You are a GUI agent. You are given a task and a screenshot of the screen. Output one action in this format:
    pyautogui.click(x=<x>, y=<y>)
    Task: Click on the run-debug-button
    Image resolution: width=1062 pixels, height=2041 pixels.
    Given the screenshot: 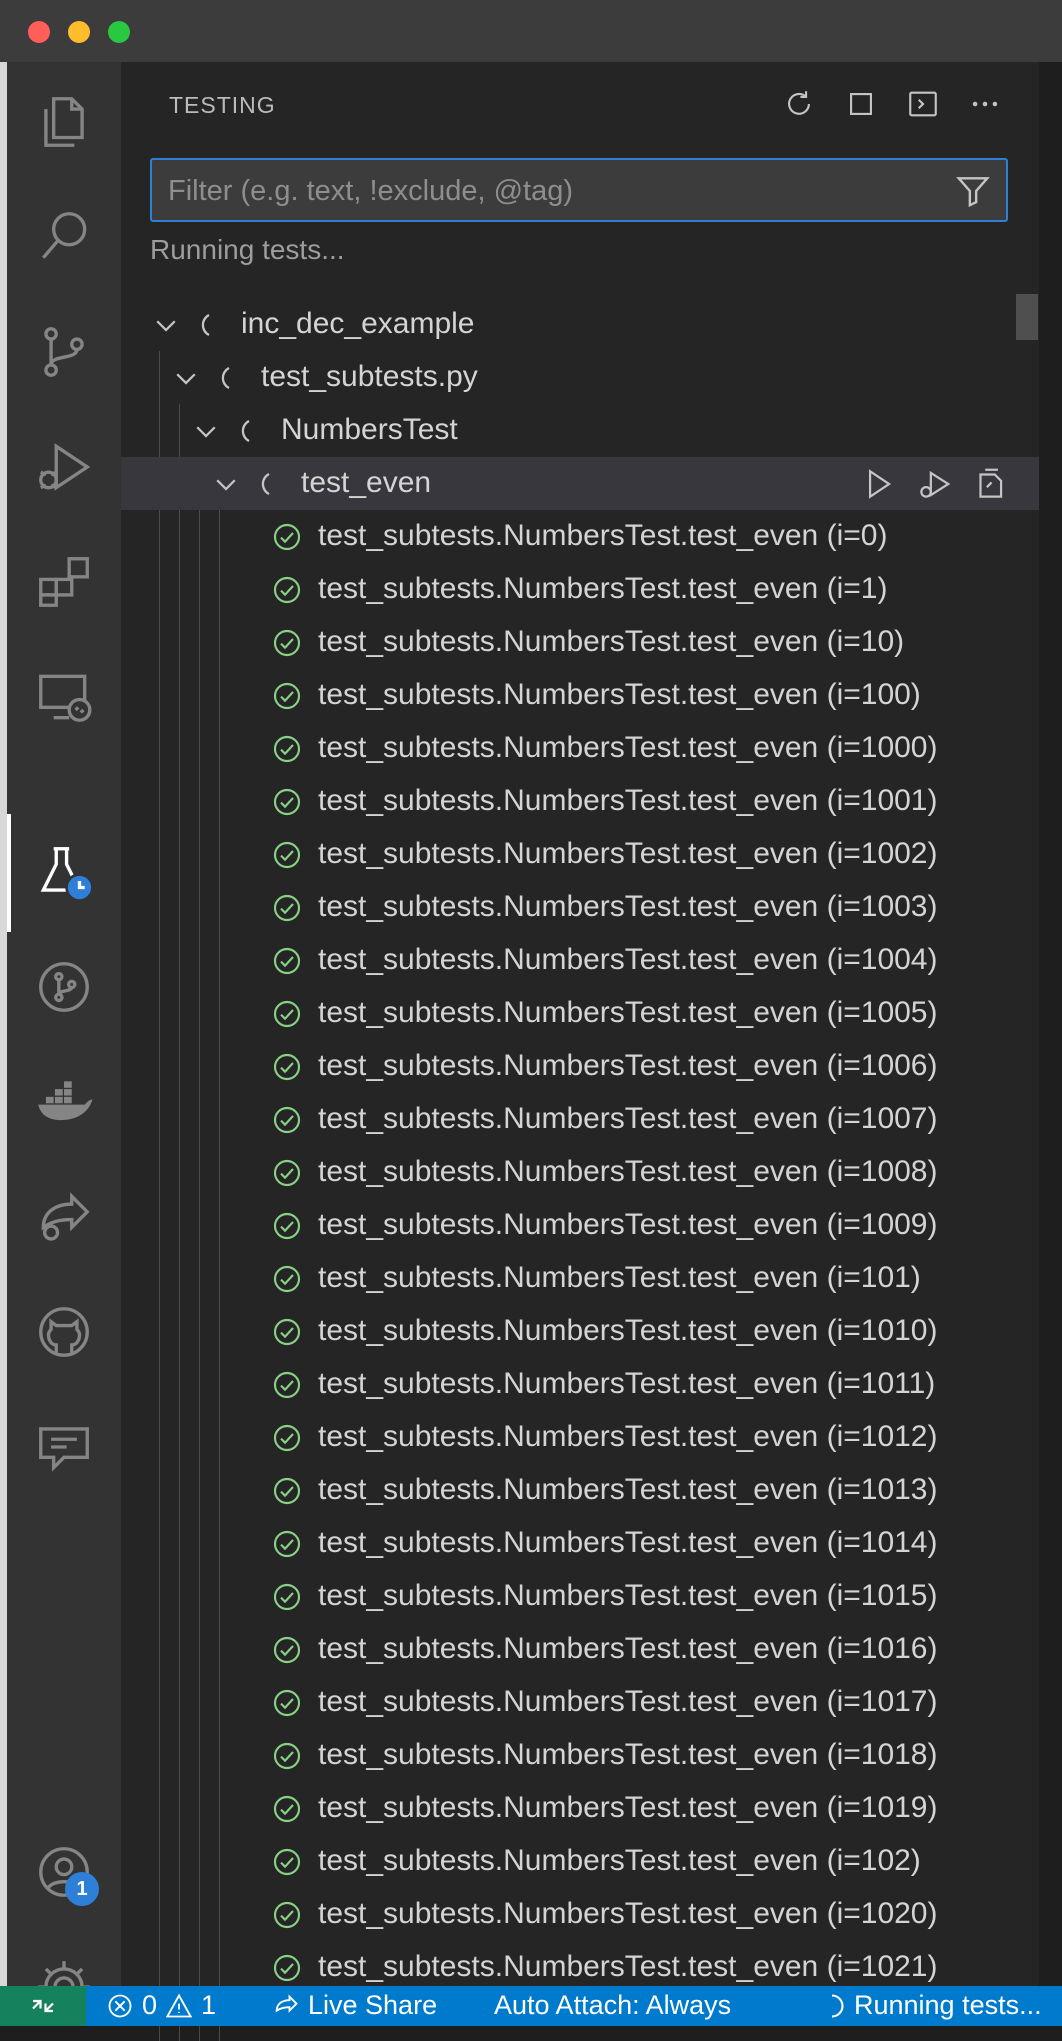 What is the action you would take?
    pyautogui.click(x=64, y=467)
    